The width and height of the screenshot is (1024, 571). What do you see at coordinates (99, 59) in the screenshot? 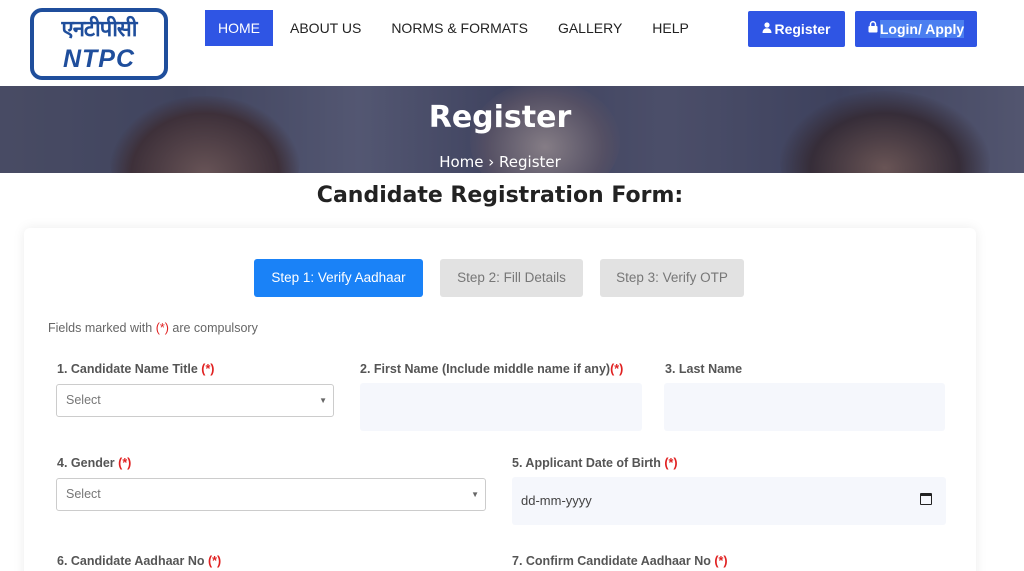
I see `logo-english-text: NTPC` at bounding box center [99, 59].